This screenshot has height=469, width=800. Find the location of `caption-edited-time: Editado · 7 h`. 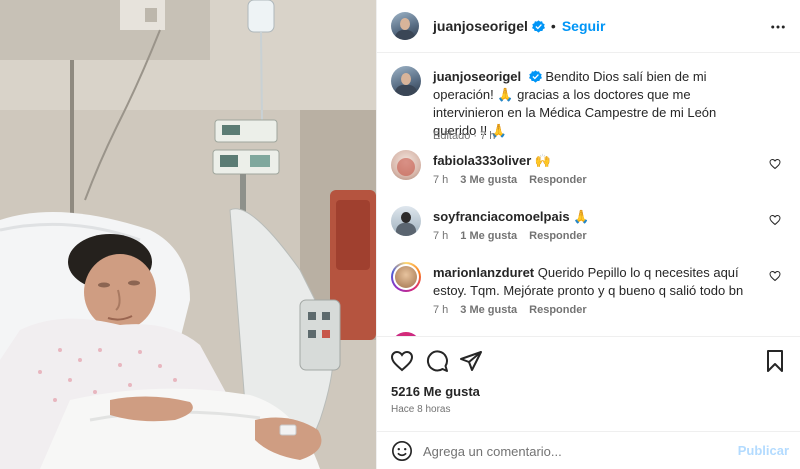

caption-edited-time: Editado · 7 h is located at coordinates (464, 136).